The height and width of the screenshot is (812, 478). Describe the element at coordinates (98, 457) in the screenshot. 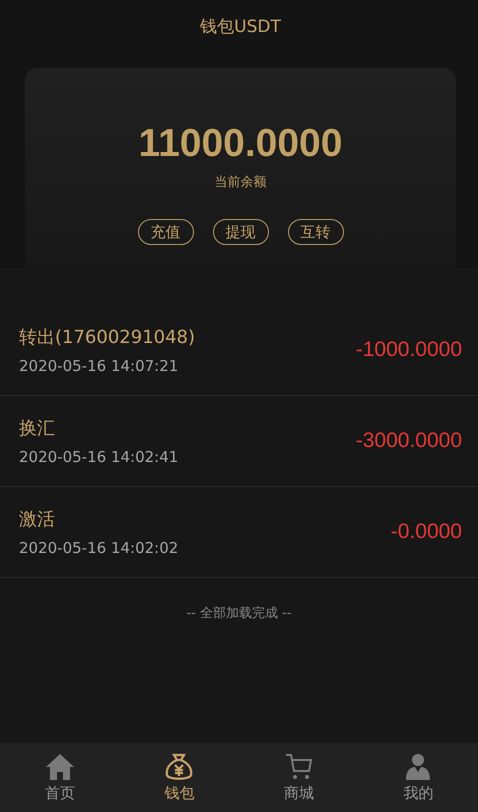

I see `transaction-time: 2020-05-16 14:02:41` at that location.